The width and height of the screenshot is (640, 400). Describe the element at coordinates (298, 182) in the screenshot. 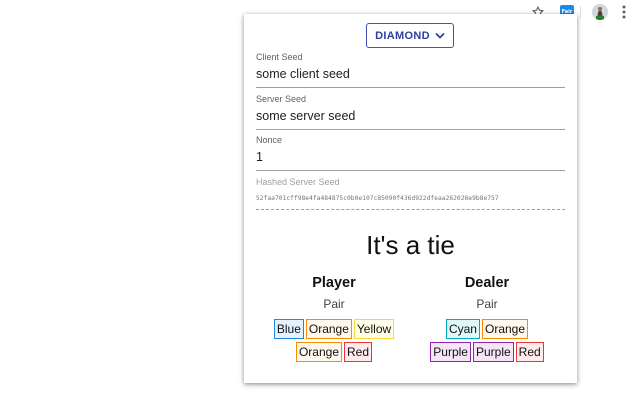

I see `hashed-server-seed-label: Hashed Server Seed` at that location.